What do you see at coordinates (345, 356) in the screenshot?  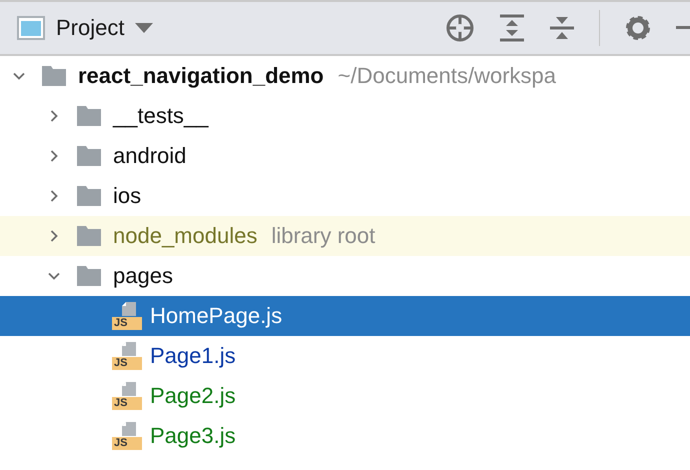 I see `tree-row: JS Page1.js` at bounding box center [345, 356].